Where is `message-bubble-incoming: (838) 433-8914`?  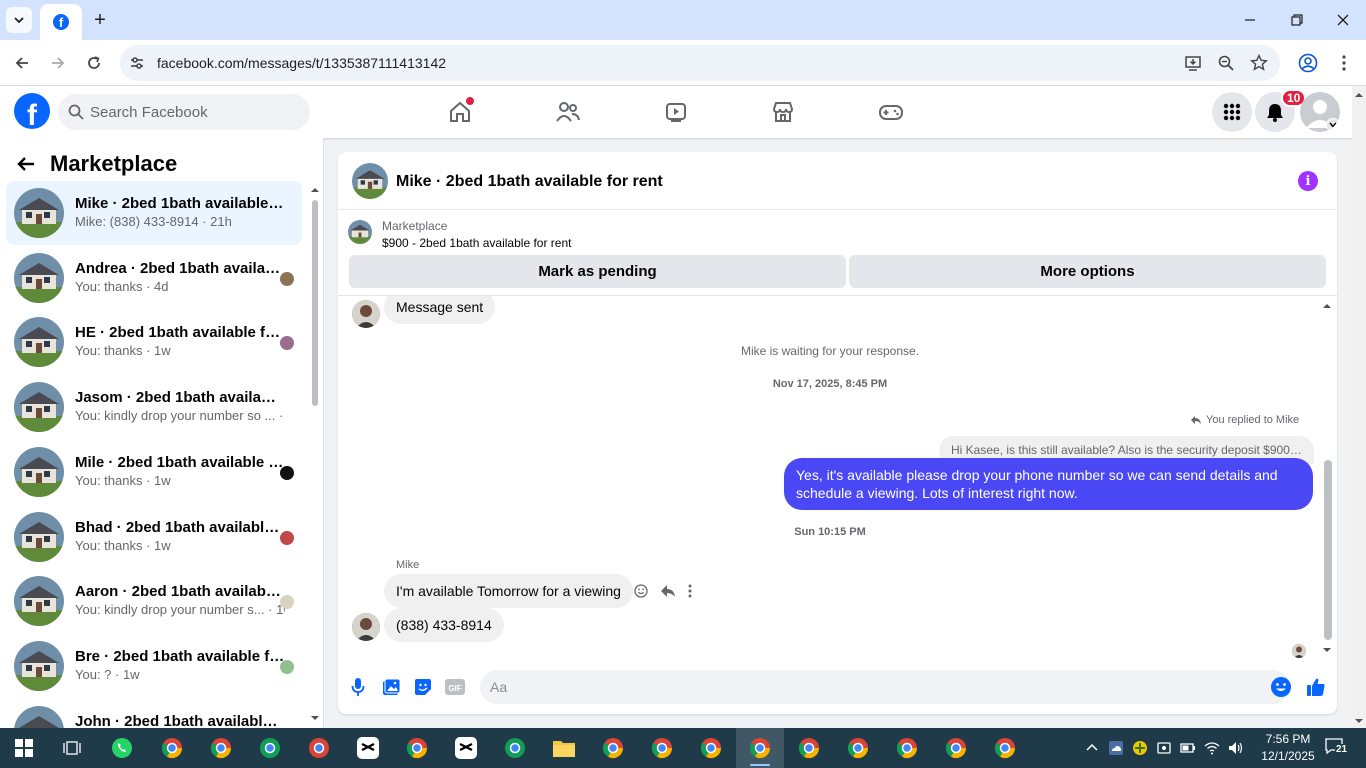
message-bubble-incoming: (838) 433-8914 is located at coordinates (444, 625).